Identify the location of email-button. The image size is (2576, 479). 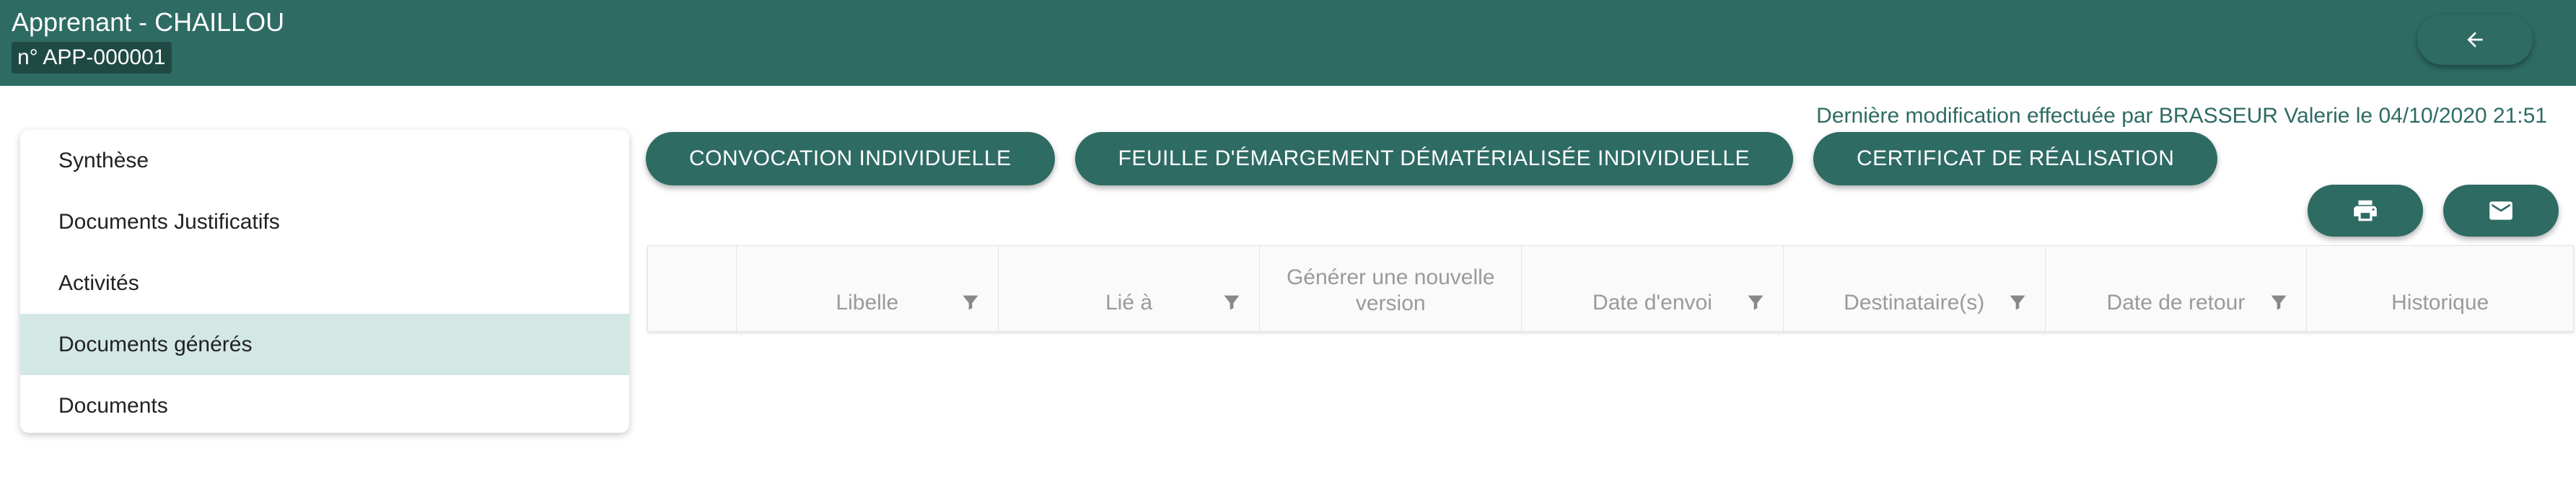
(2501, 211).